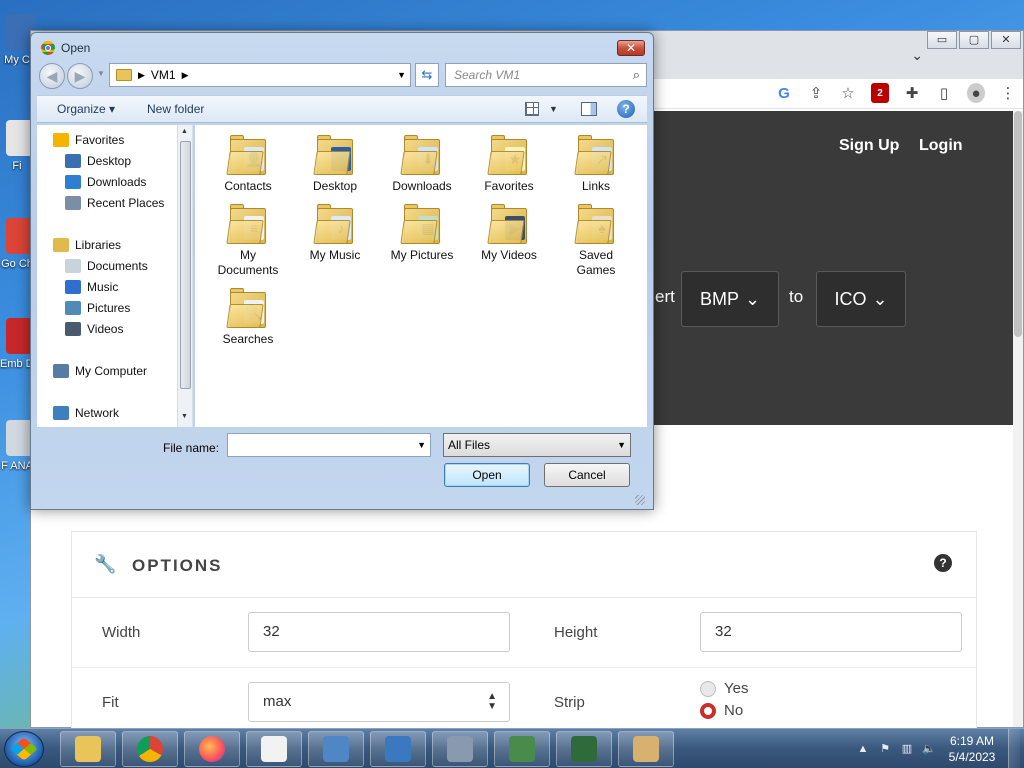 The image size is (1024, 768). I want to click on dialog-close-button: ✕, so click(631, 48).